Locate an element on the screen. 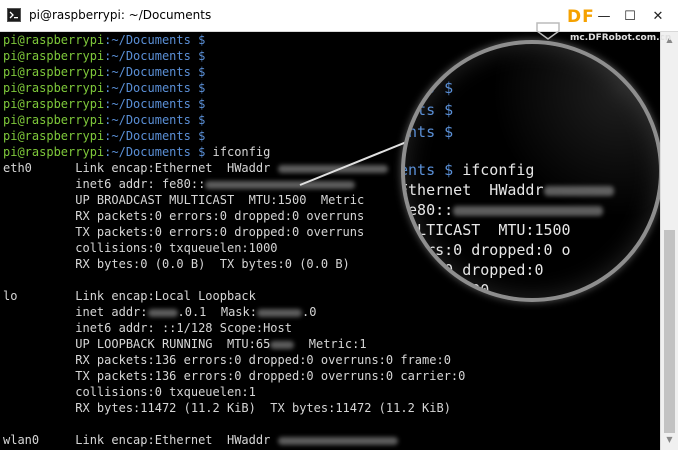 The image size is (678, 450). redacted-mtu is located at coordinates (282, 344).